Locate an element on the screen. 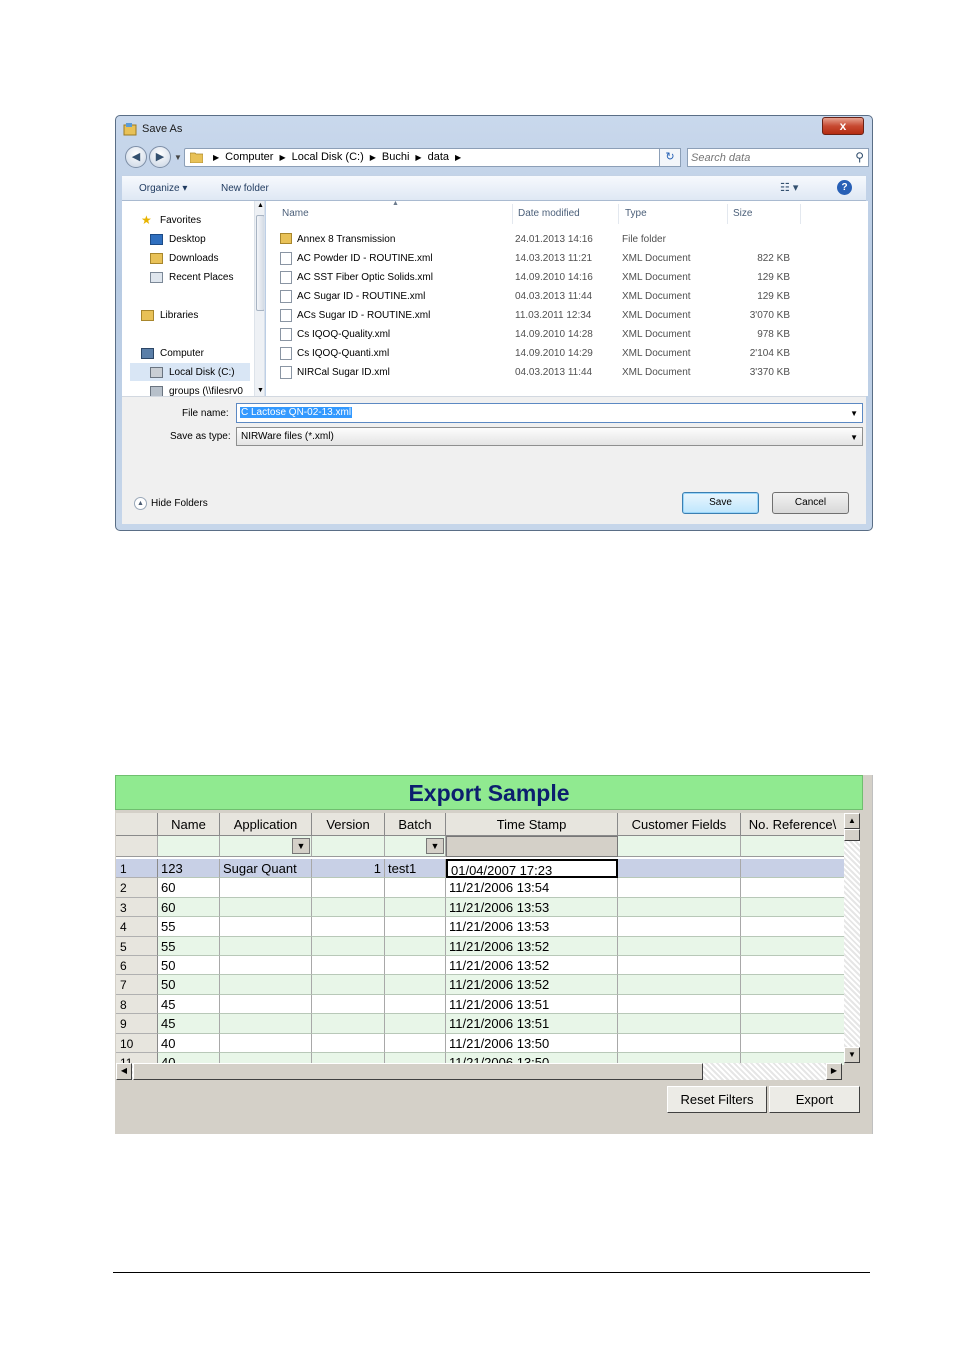 This screenshot has width=955, height=1350. column-header-size: Size is located at coordinates (742, 213).